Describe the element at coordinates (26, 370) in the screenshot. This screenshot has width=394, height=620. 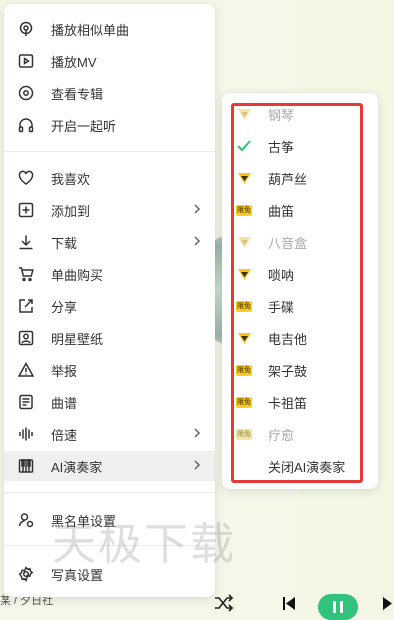
I see `warning-icon` at that location.